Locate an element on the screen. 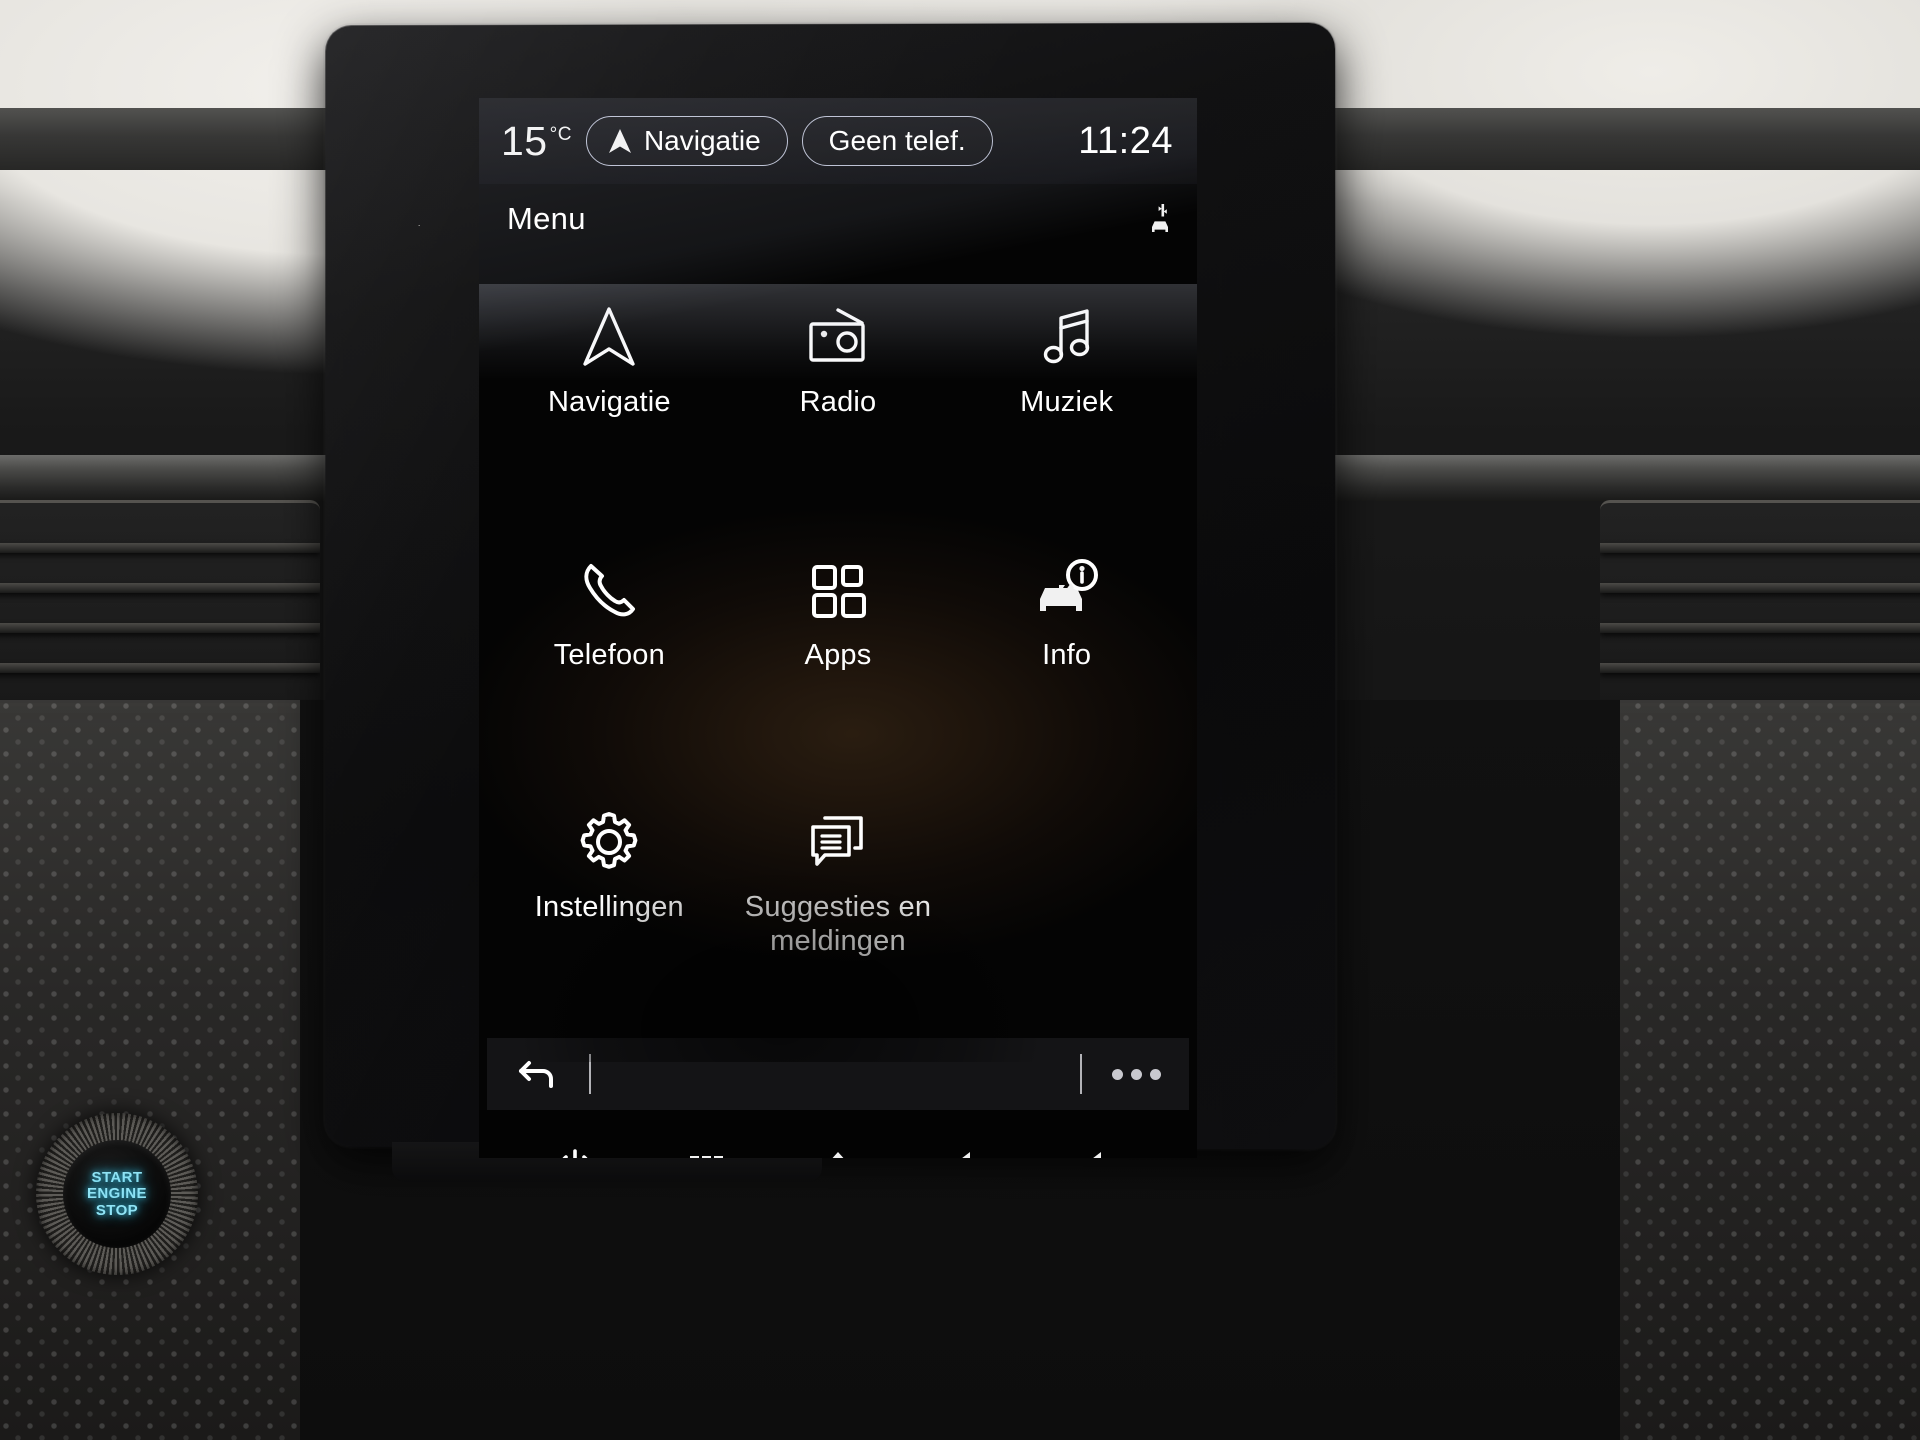  volume-down-button is located at coordinates (970, 1146).